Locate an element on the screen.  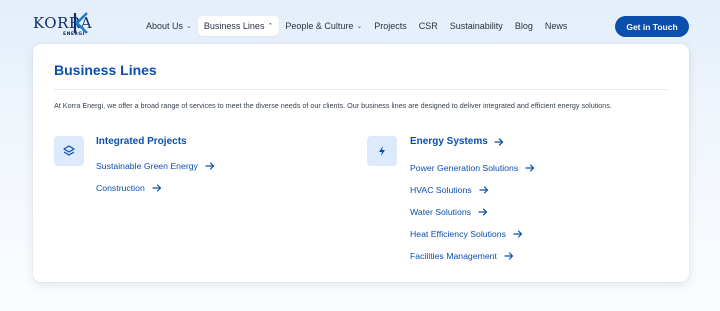
korra-energi-logo: KORRA ENERGI is located at coordinates (62, 25).